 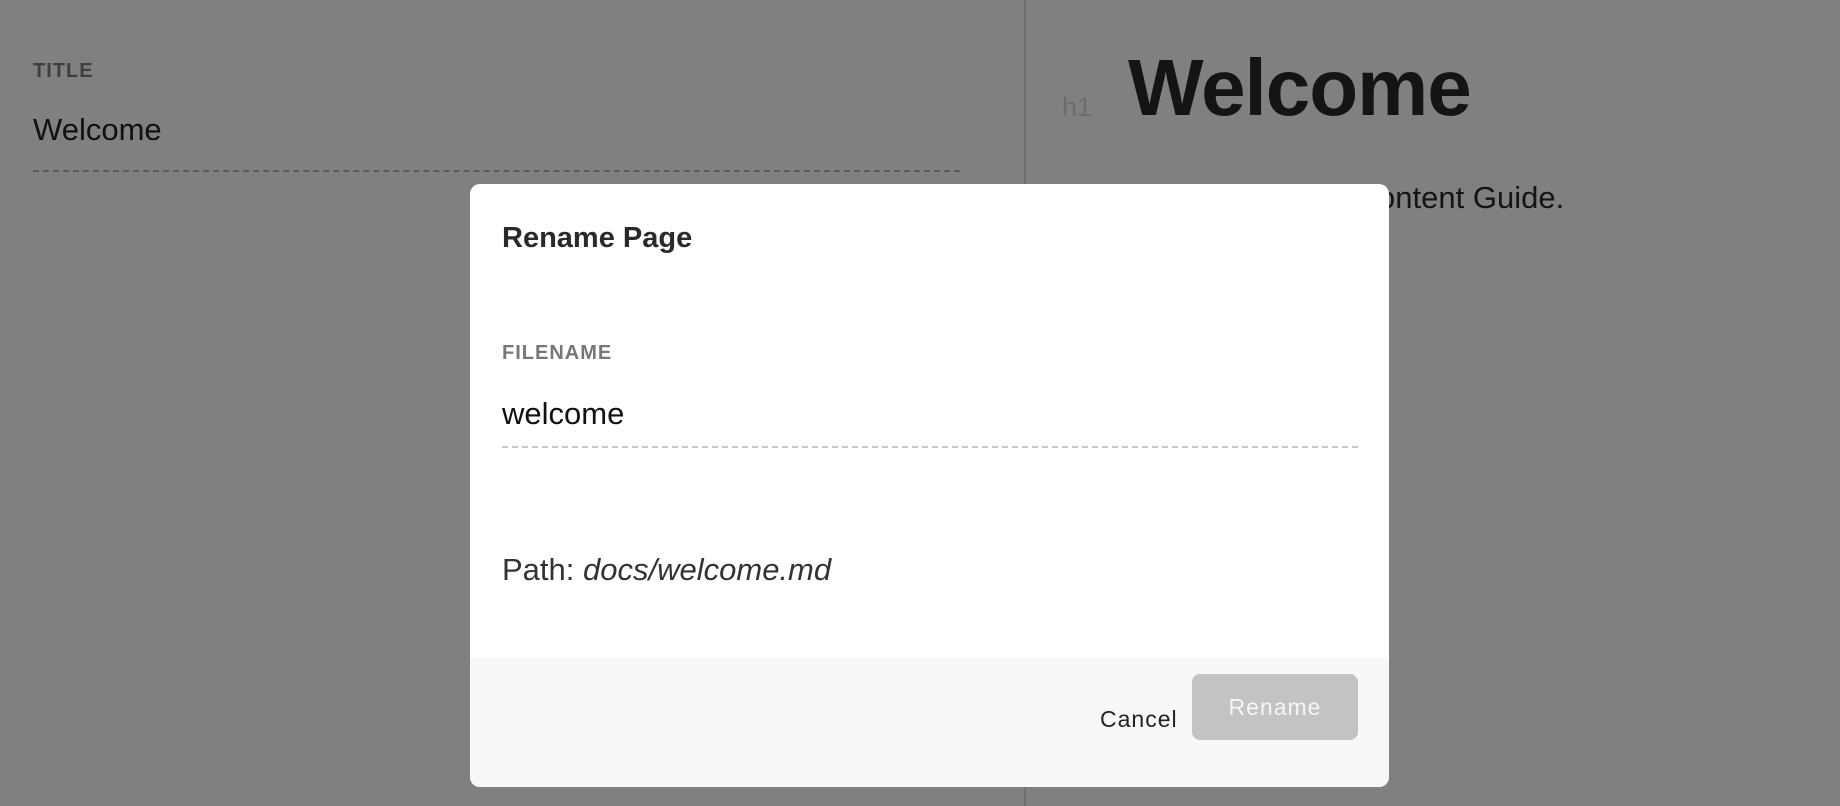 I want to click on filename-input, so click(x=930, y=422).